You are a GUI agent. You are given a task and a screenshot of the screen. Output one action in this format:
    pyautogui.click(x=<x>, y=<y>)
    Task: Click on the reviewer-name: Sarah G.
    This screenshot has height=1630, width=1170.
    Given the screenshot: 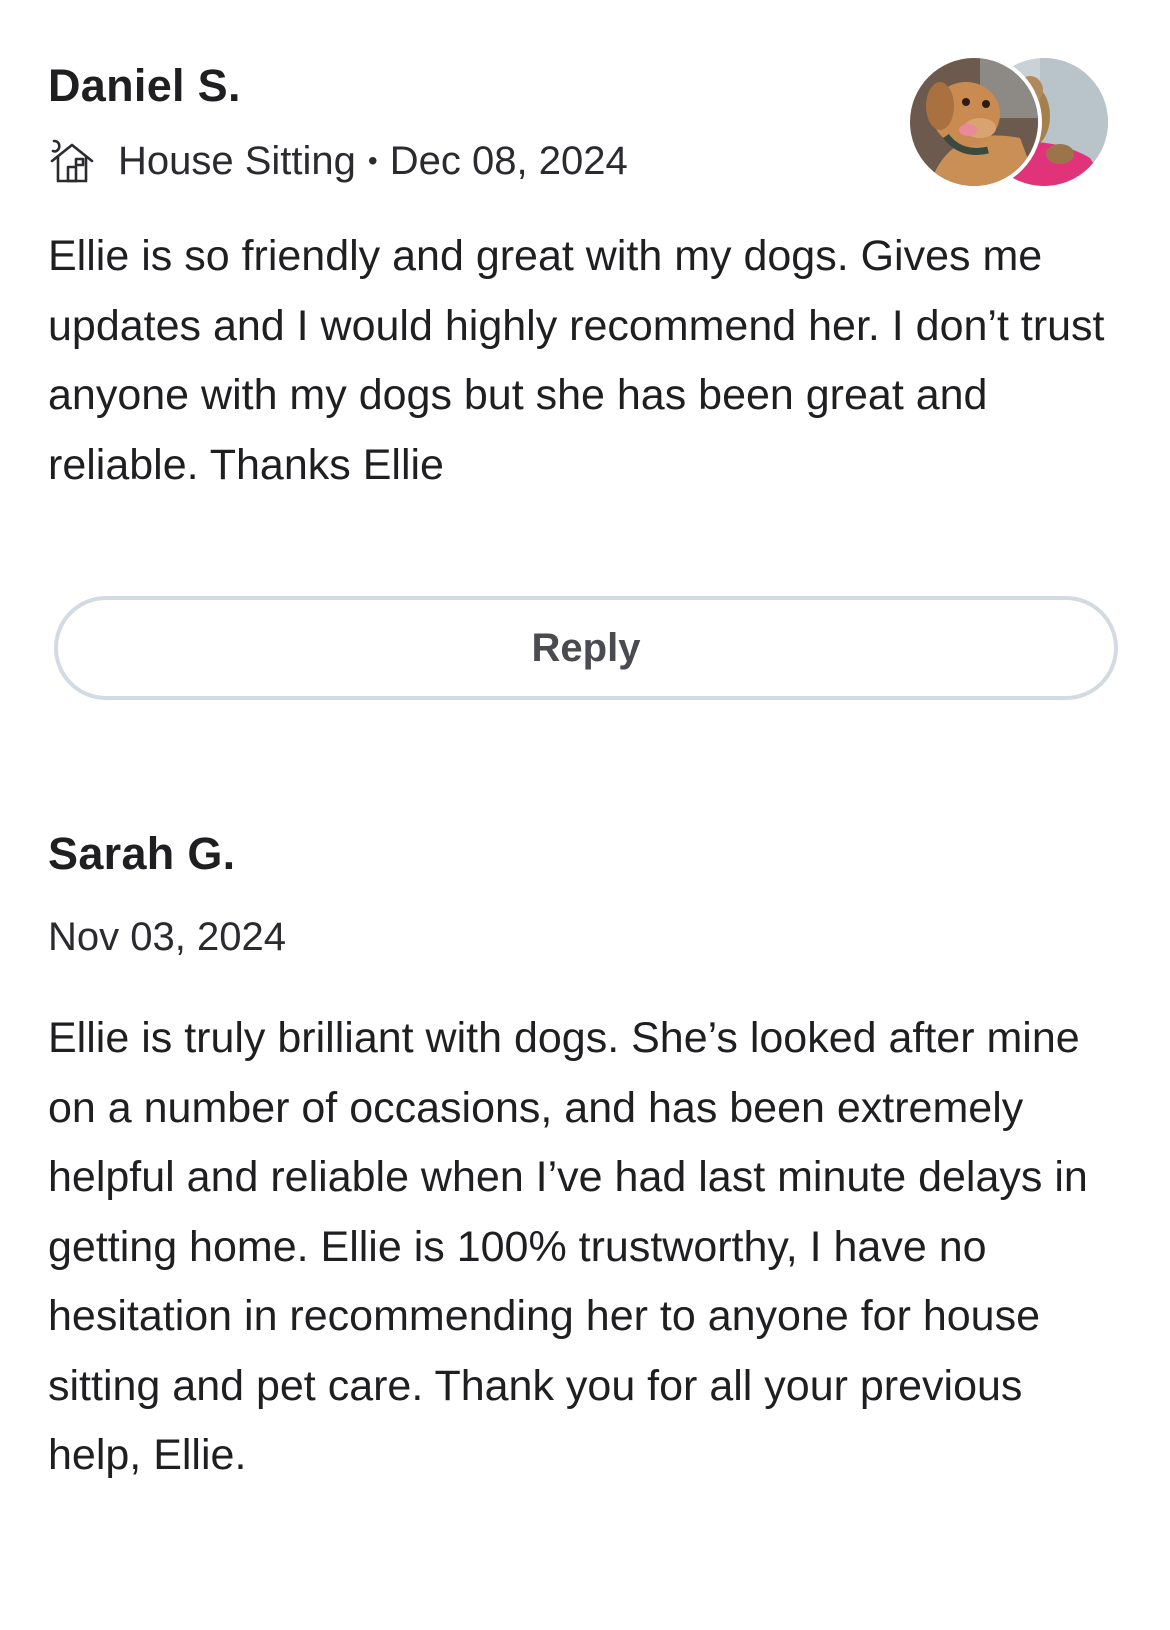 What is the action you would take?
    pyautogui.click(x=142, y=853)
    